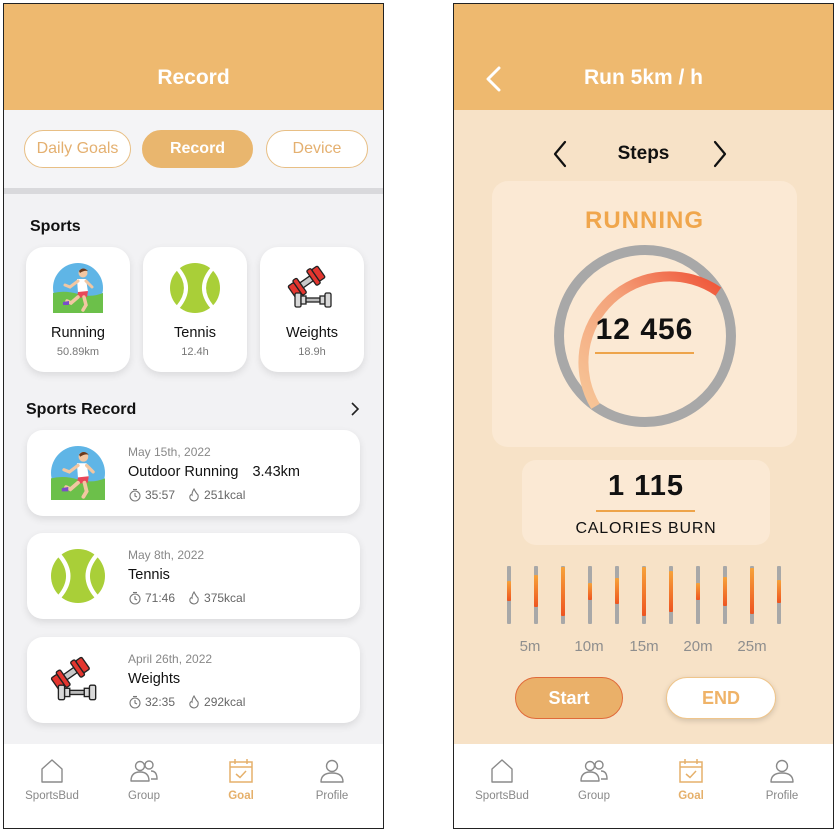 This screenshot has width=840, height=840. I want to click on sport-card-tennis: Tennis 12.4h, so click(195, 309).